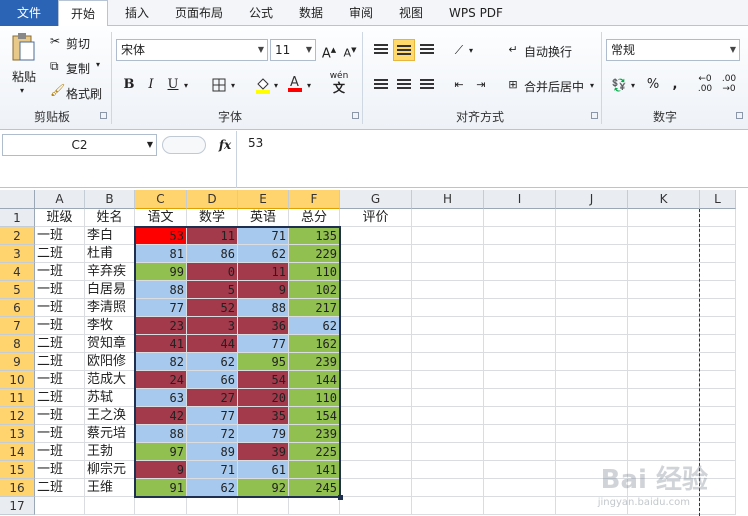 This screenshot has width=748, height=516. Describe the element at coordinates (314, 470) in the screenshot. I see `score-cell: 141` at that location.